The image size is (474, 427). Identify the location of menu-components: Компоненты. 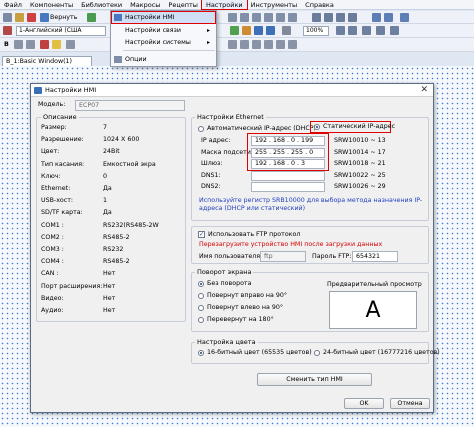
(51, 4).